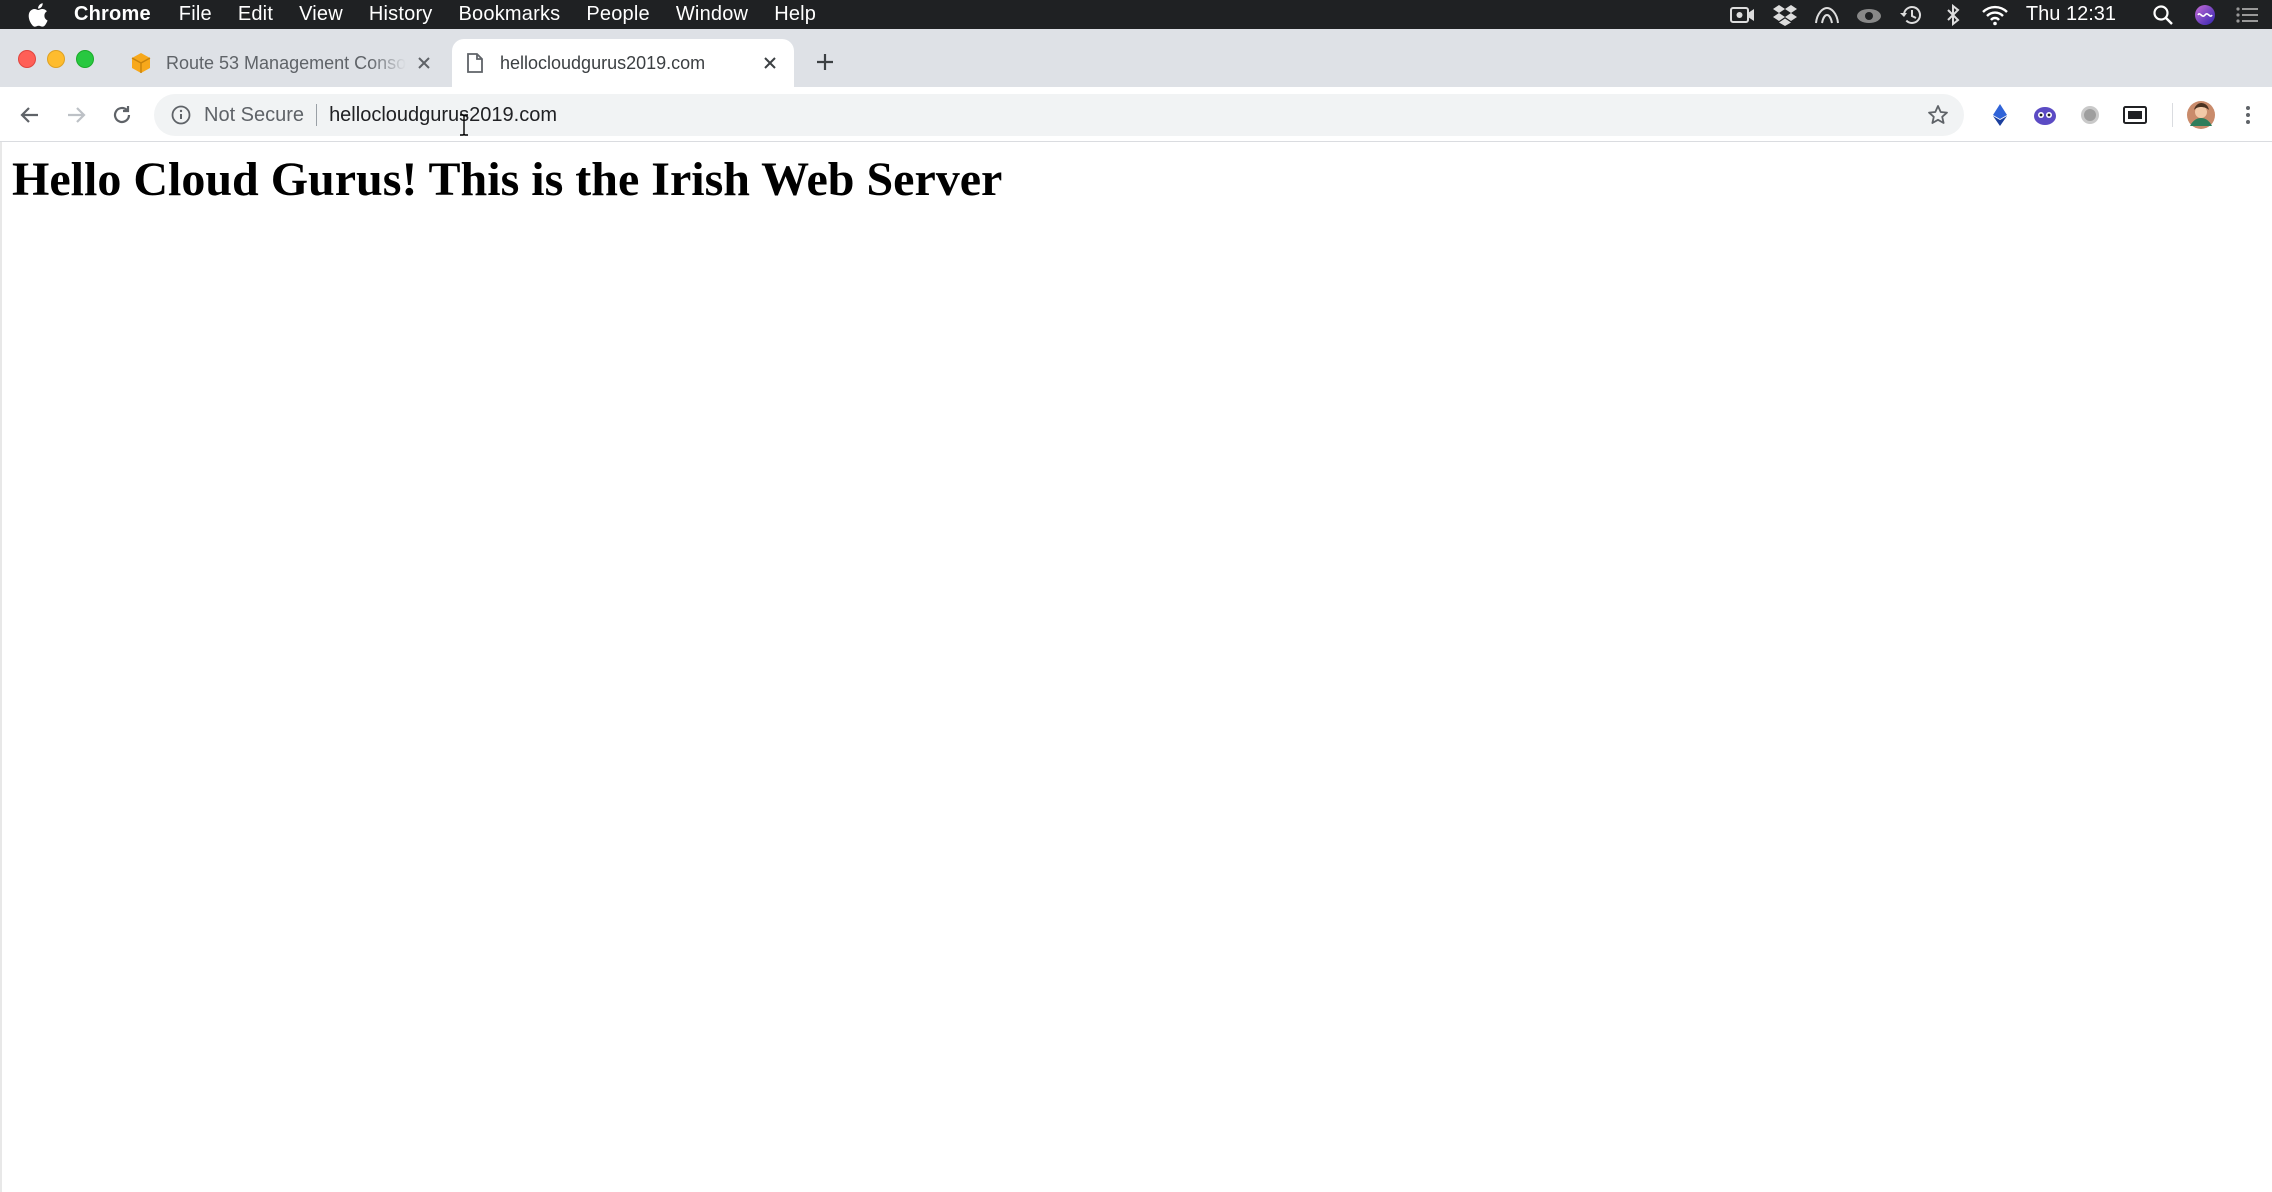  Describe the element at coordinates (181, 115) in the screenshot. I see `info-icon` at that location.